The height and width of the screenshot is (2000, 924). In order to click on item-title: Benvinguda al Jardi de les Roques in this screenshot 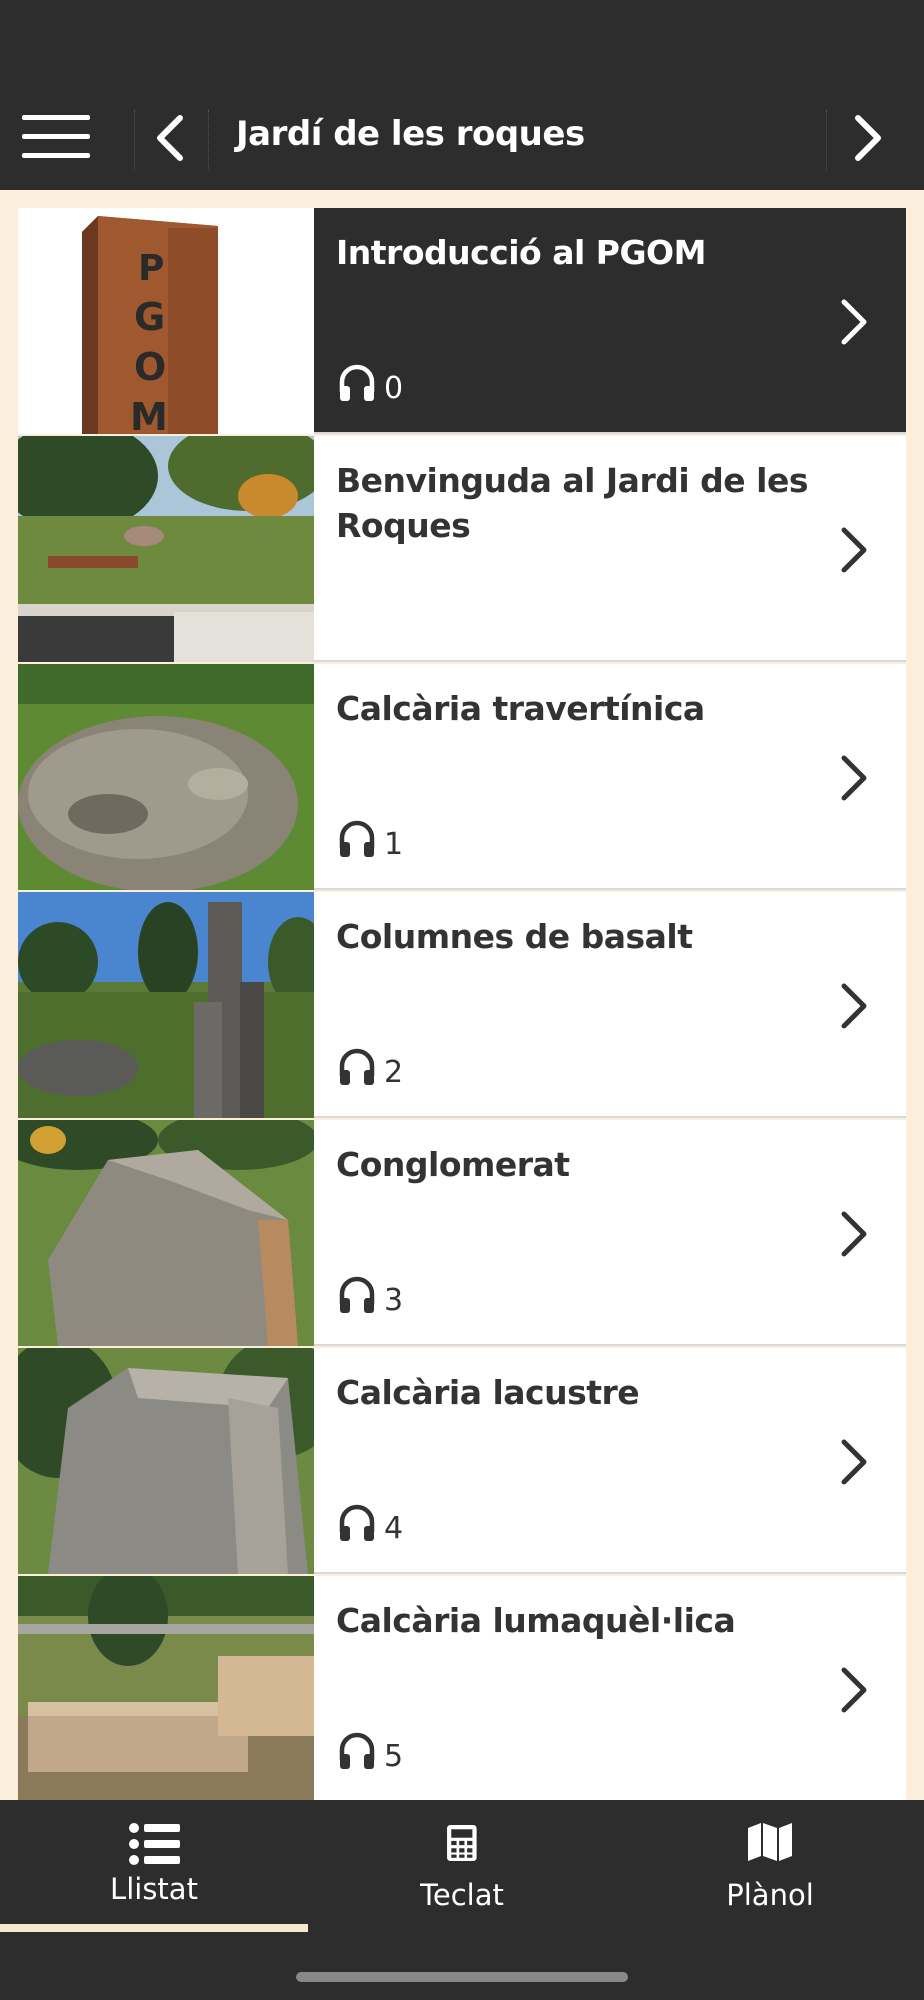, I will do `click(572, 503)`.